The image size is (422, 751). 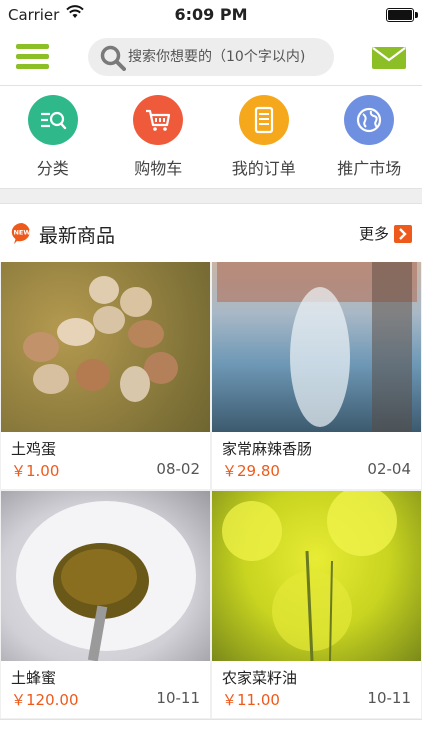 What do you see at coordinates (211, 196) in the screenshot?
I see `section-divider` at bounding box center [211, 196].